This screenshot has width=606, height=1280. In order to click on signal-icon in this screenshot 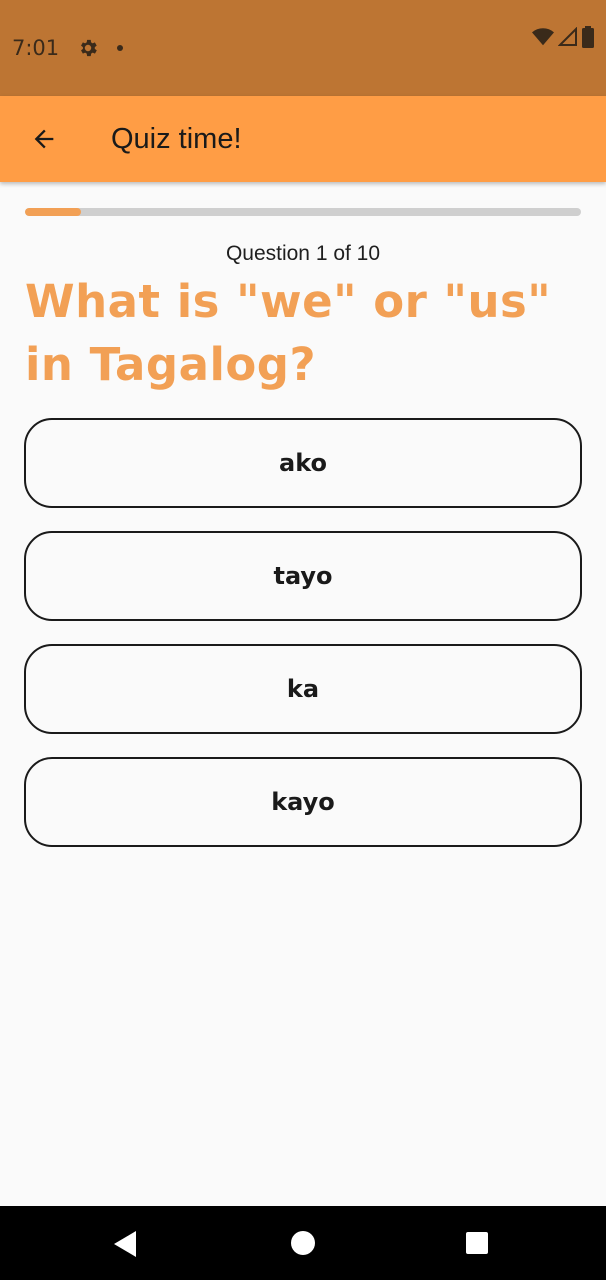, I will do `click(567, 36)`.